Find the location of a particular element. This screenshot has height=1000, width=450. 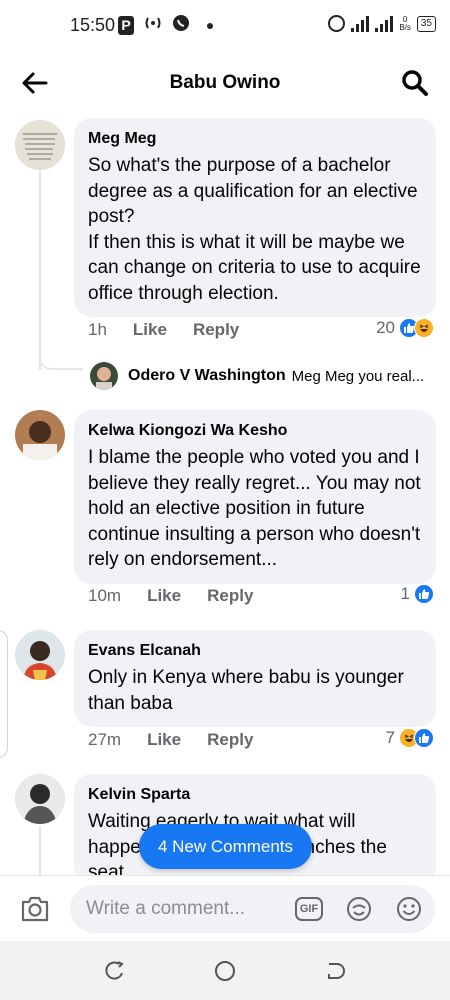

search-icon is located at coordinates (415, 83).